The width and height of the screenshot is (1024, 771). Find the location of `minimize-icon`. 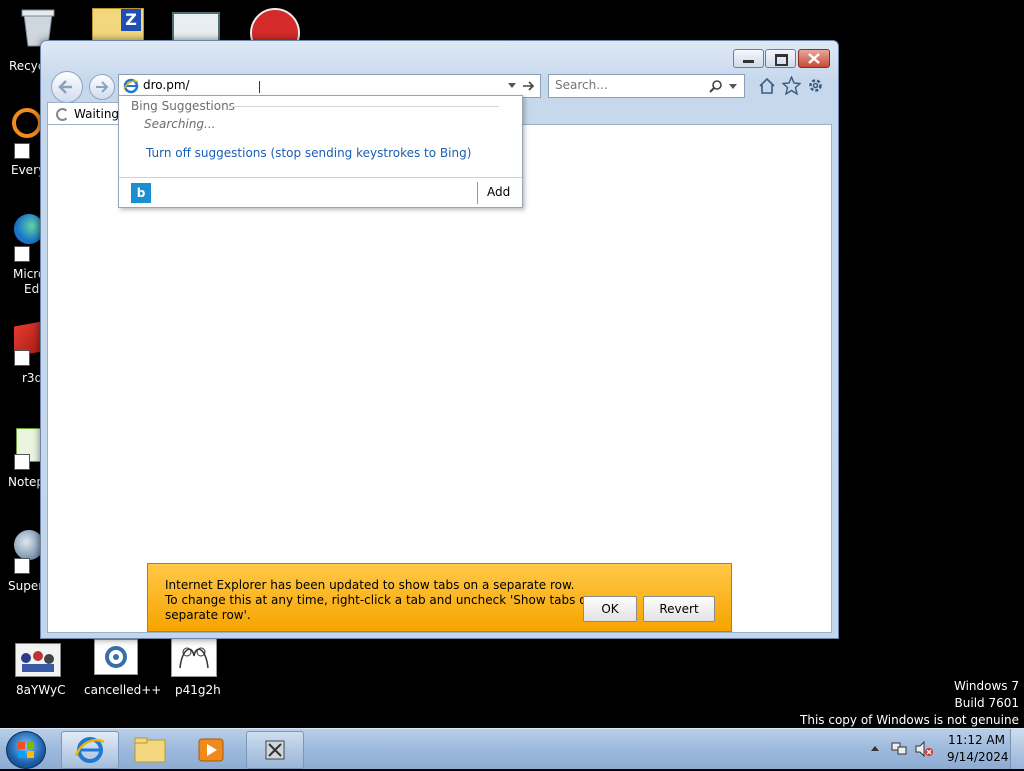

minimize-icon is located at coordinates (748, 61).